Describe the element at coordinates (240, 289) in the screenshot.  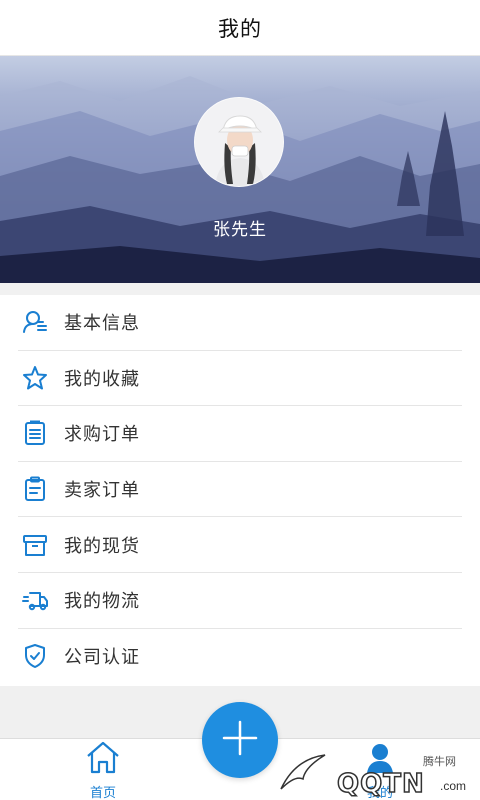
I see `section-divider` at that location.